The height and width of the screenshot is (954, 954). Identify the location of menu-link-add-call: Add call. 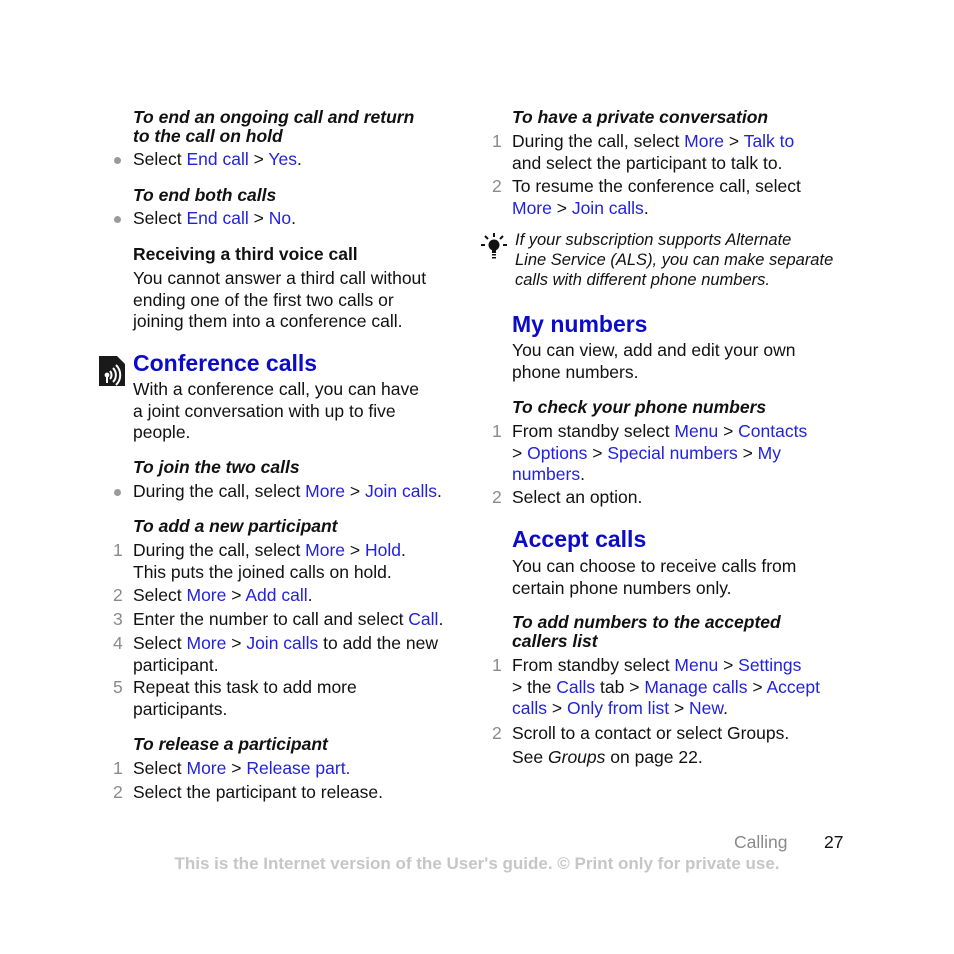
(276, 595).